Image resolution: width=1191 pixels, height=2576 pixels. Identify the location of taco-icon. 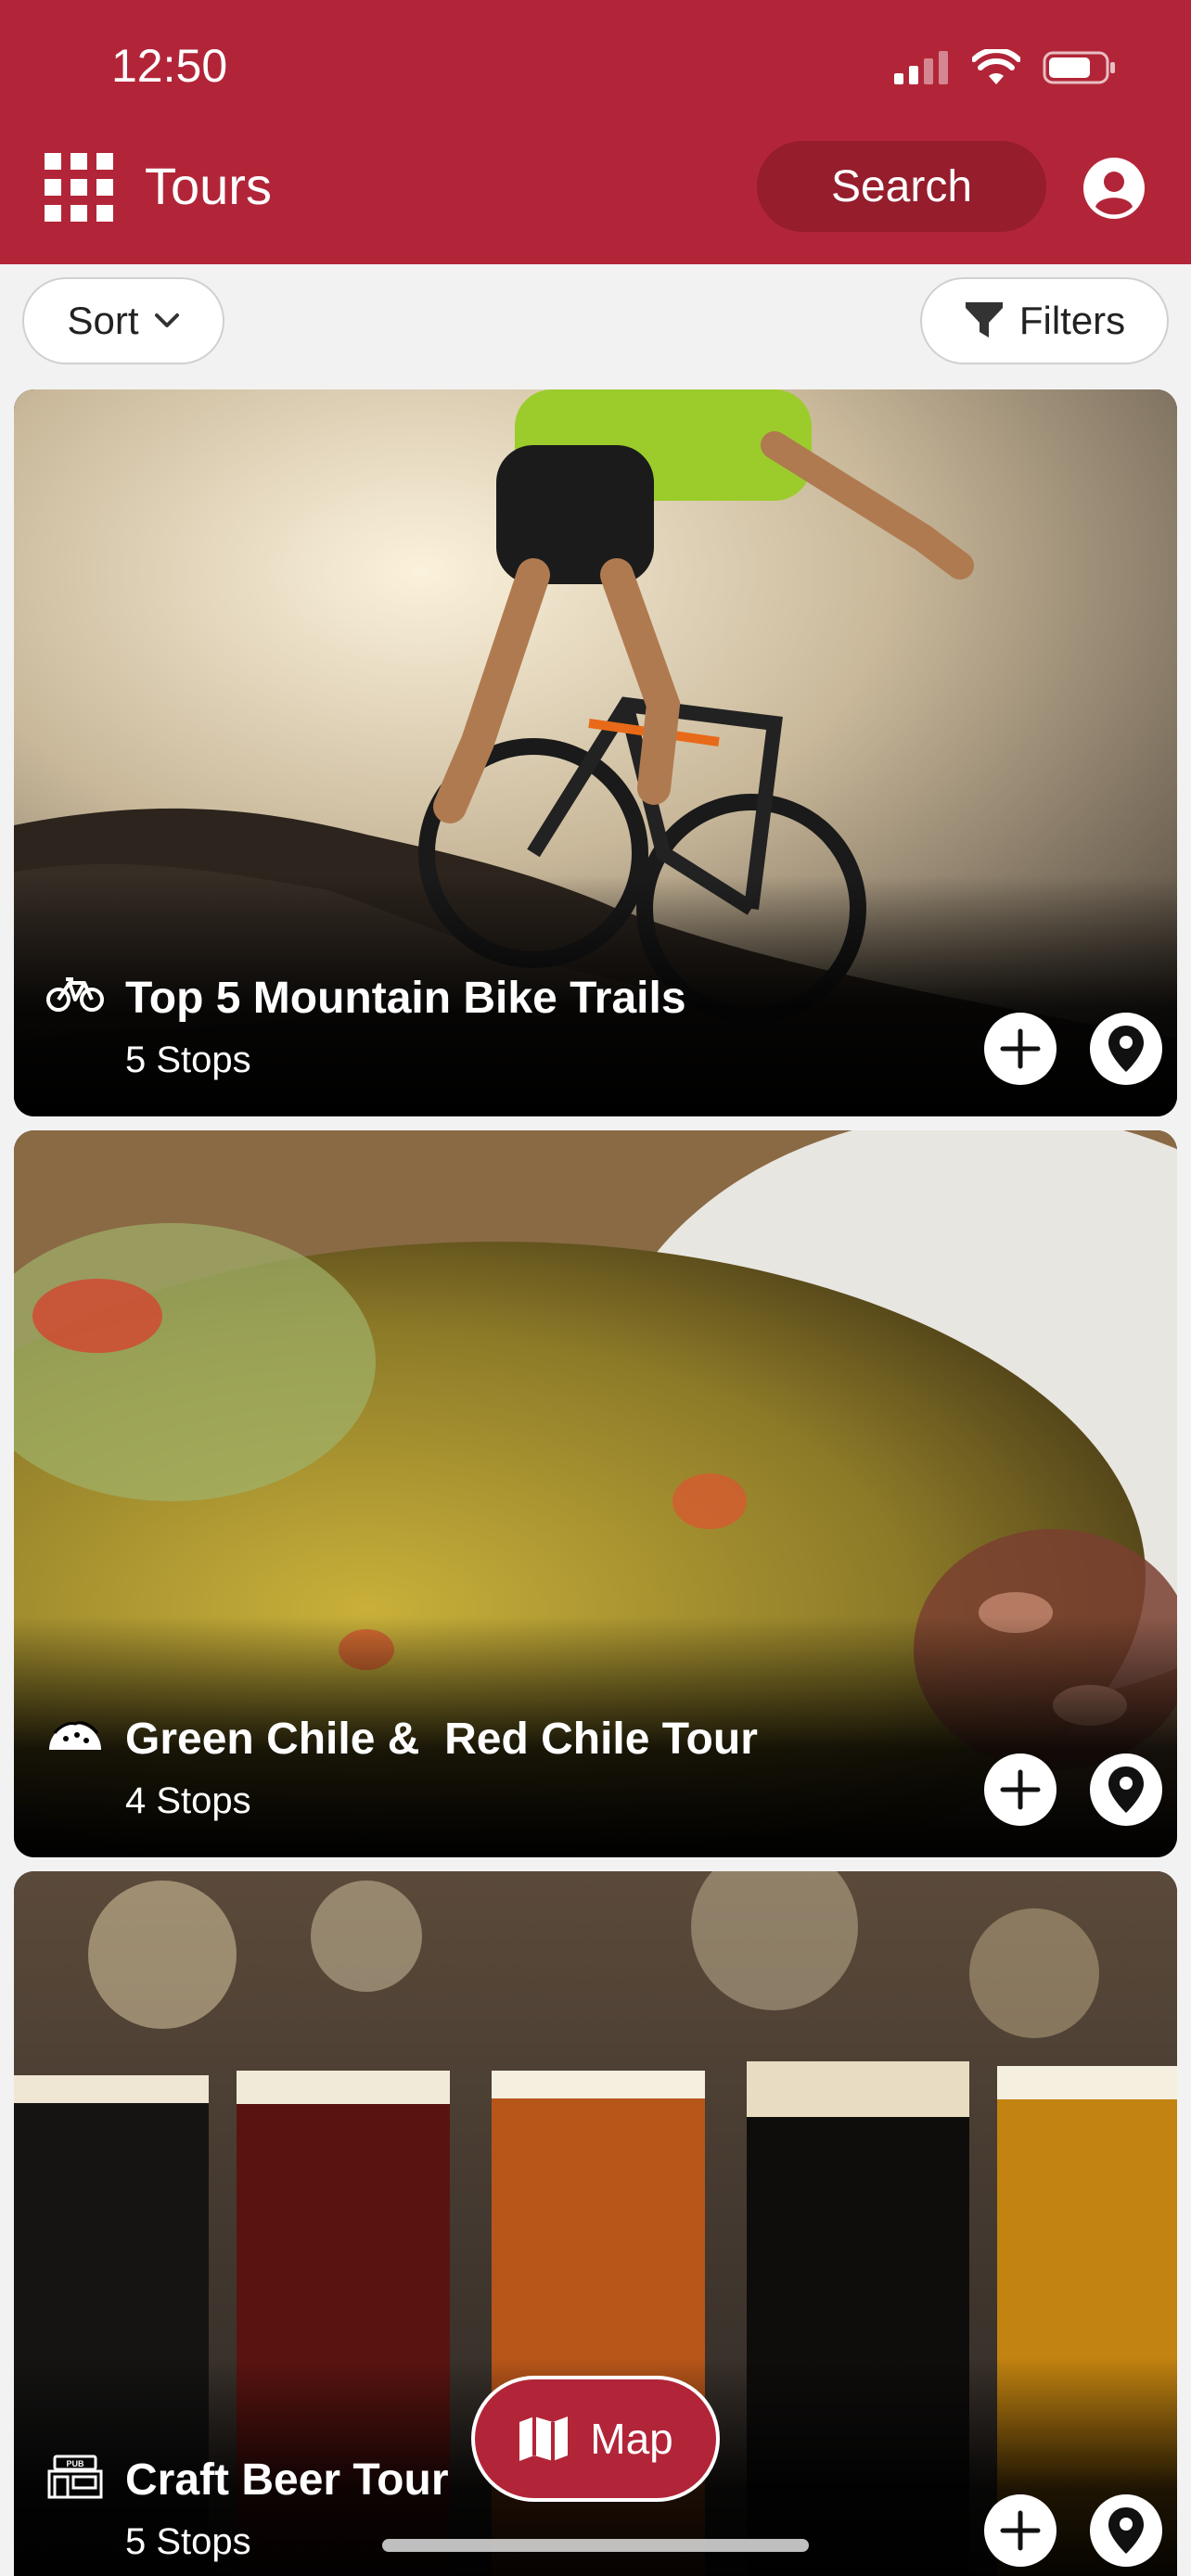
(75, 1735).